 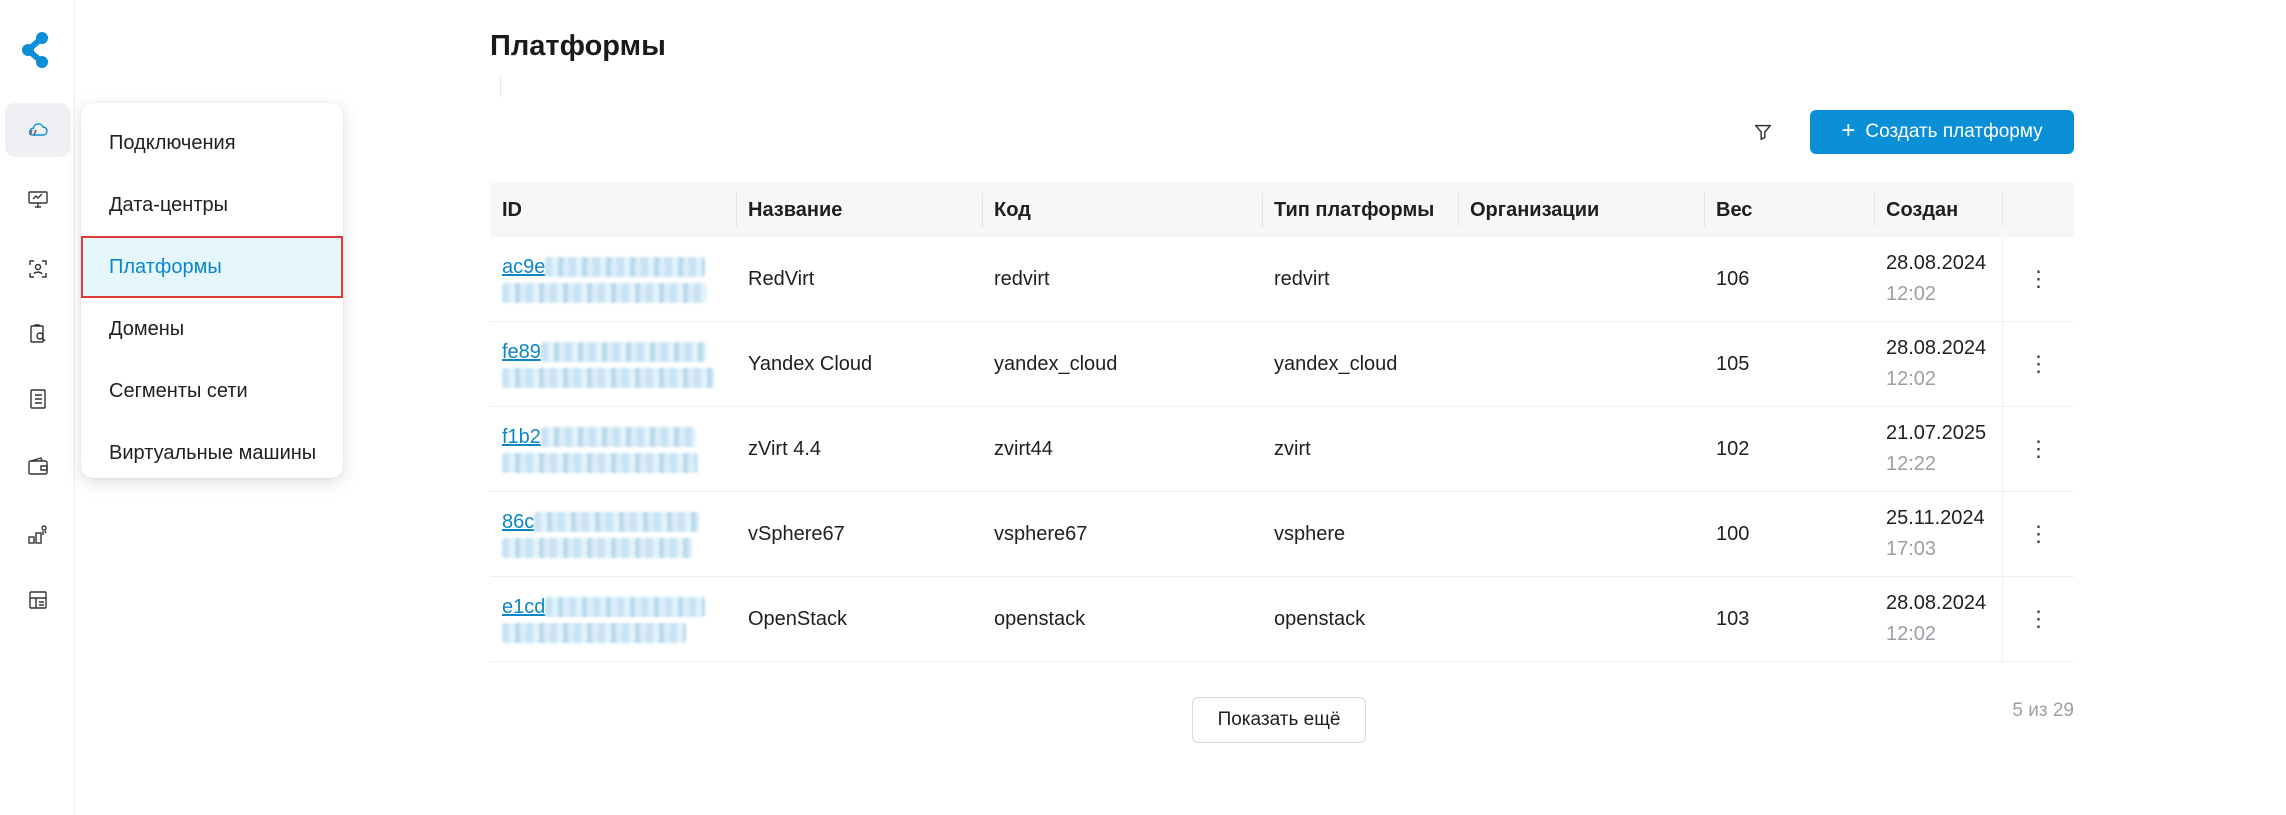 I want to click on wallet-icon, so click(x=37, y=466).